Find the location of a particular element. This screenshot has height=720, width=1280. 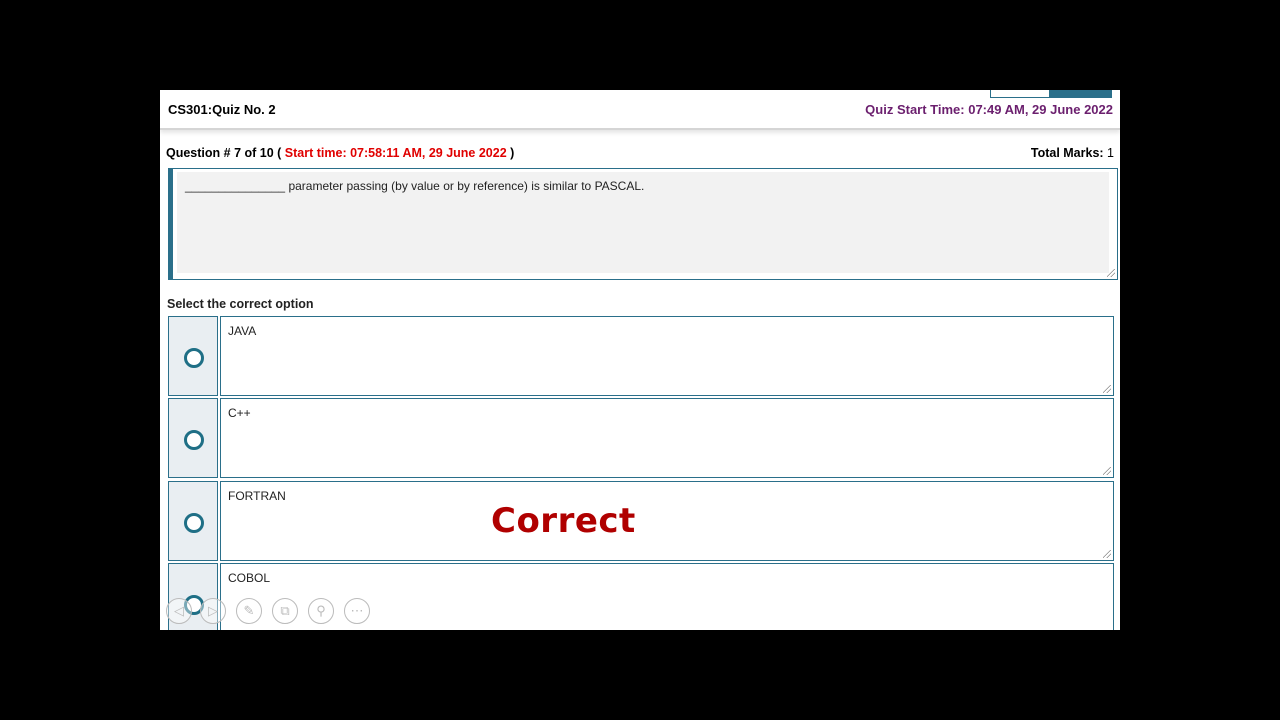

option-row-fortran: FORTRAN is located at coordinates (641, 521).